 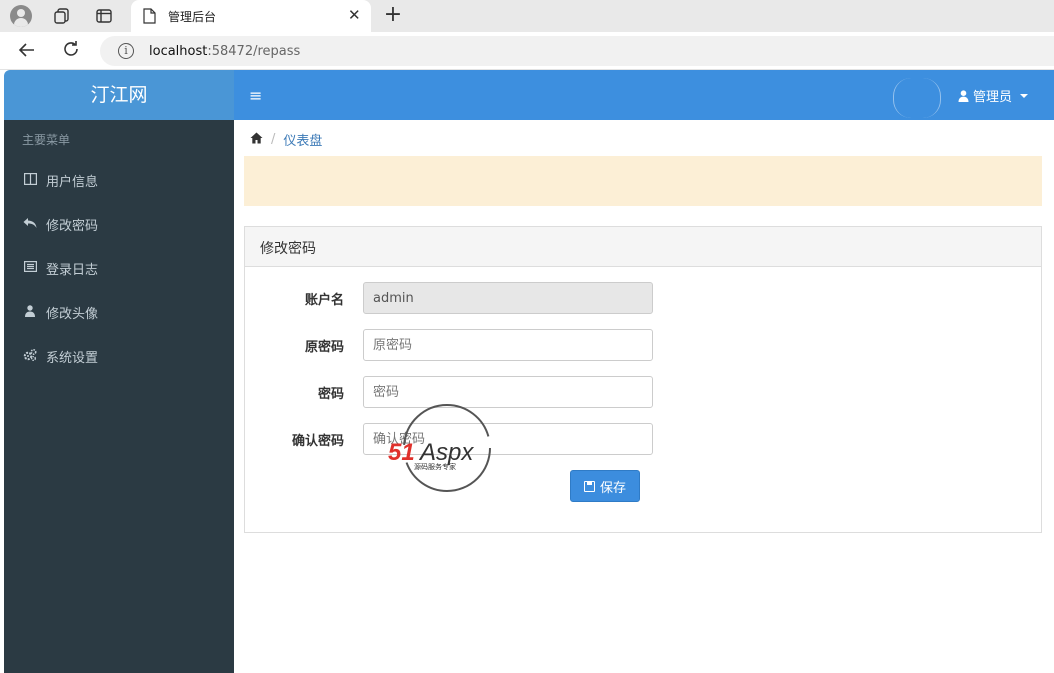 I want to click on navbar-divider, so click(x=917, y=98).